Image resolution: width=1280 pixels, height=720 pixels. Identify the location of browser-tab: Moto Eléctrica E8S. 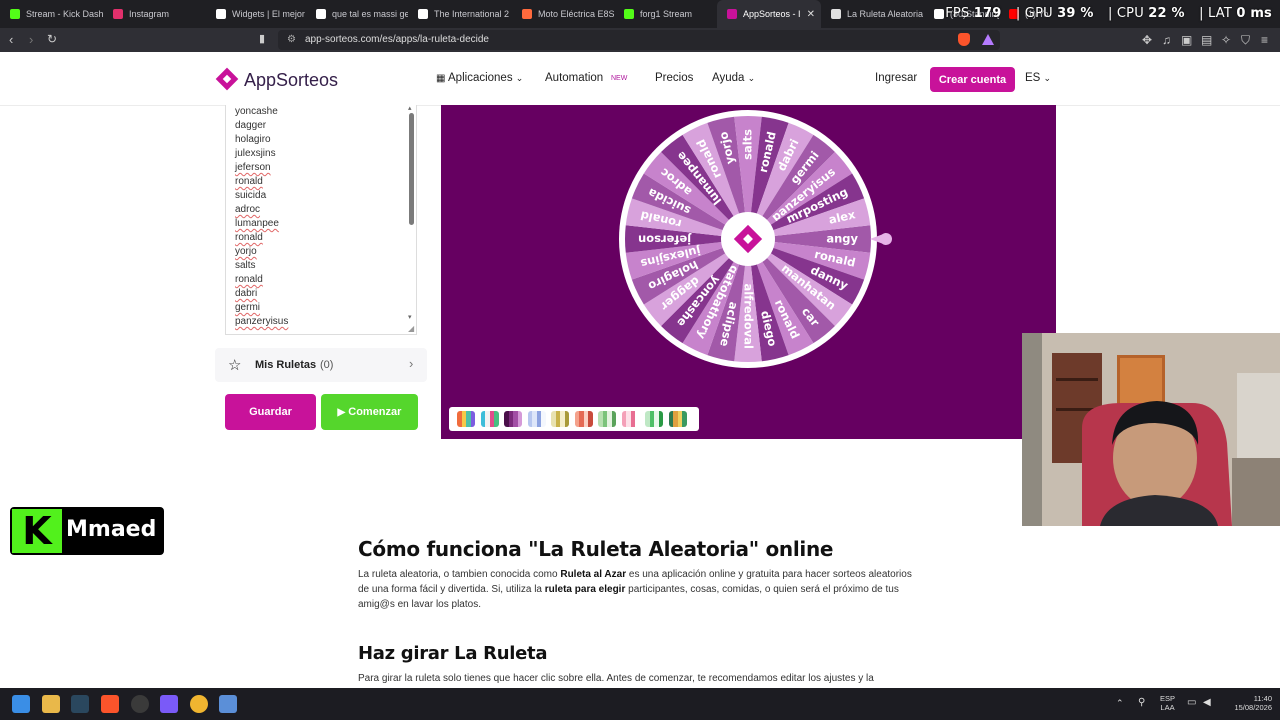
(563, 14).